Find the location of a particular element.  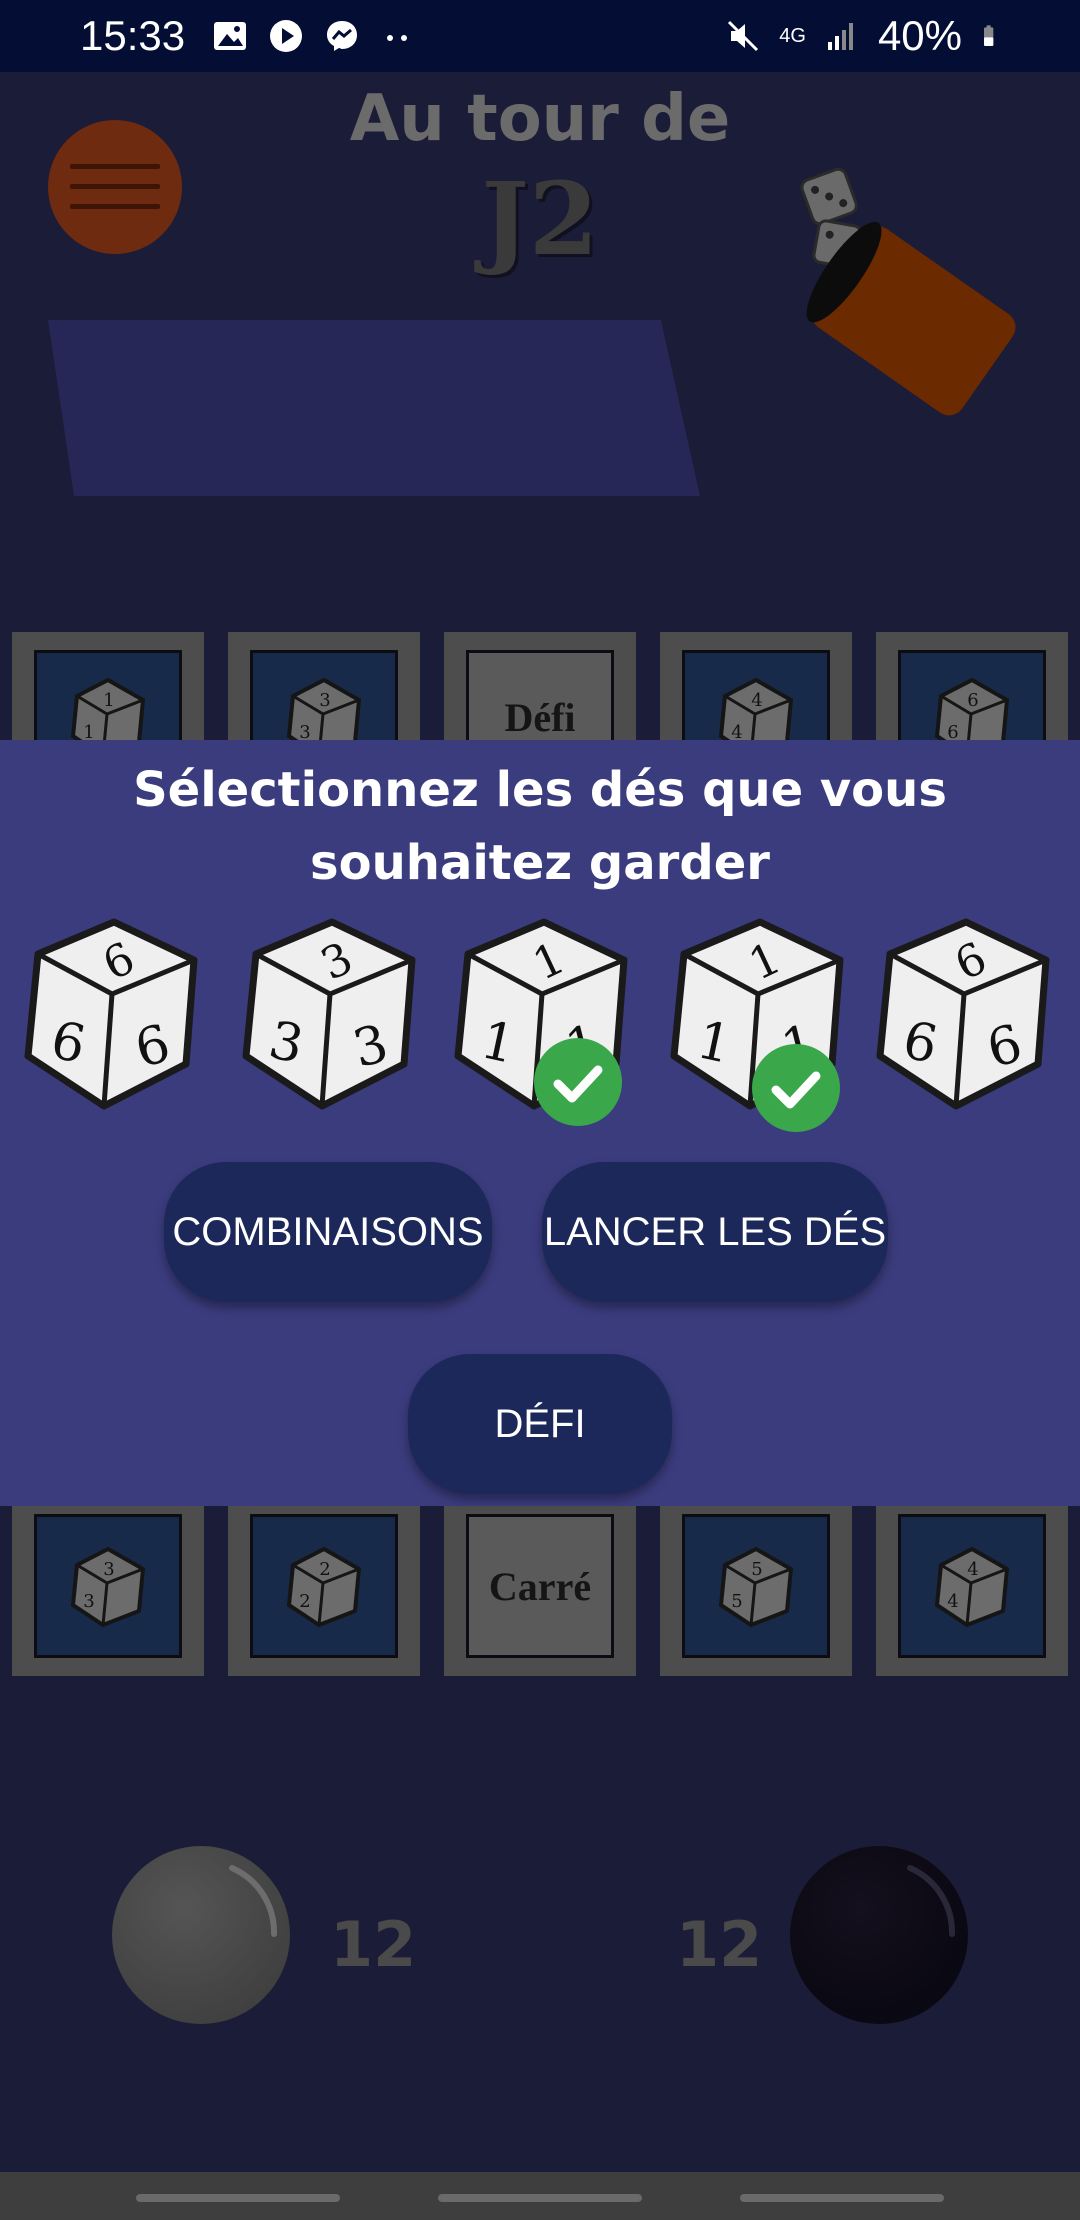

turn-label: Au tour de is located at coordinates (540, 119).